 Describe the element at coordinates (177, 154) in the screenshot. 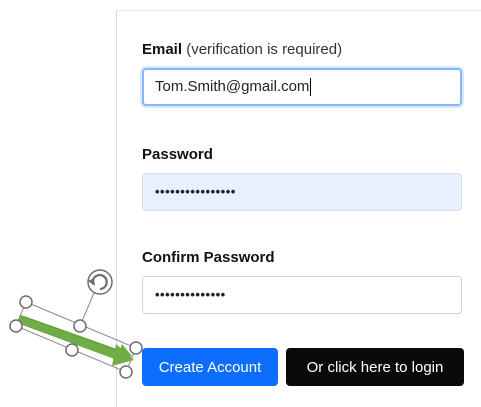

I see `password-label: Password` at that location.